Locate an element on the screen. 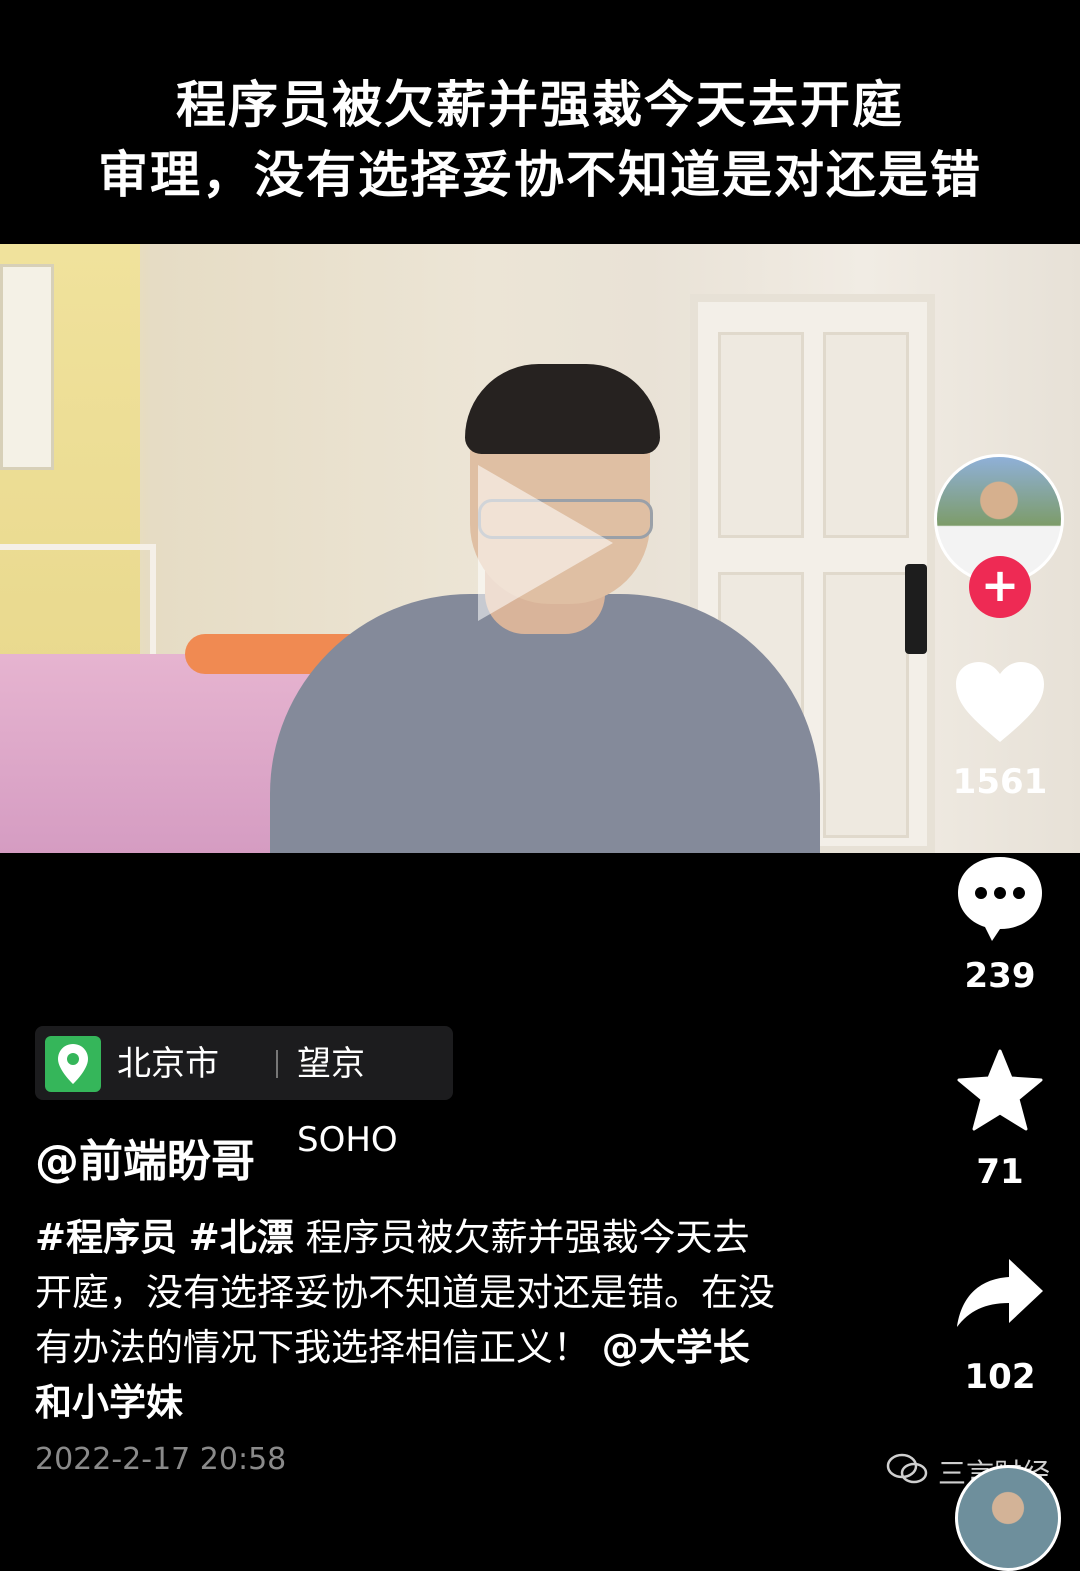  bottom-avatar is located at coordinates (1008, 1518).